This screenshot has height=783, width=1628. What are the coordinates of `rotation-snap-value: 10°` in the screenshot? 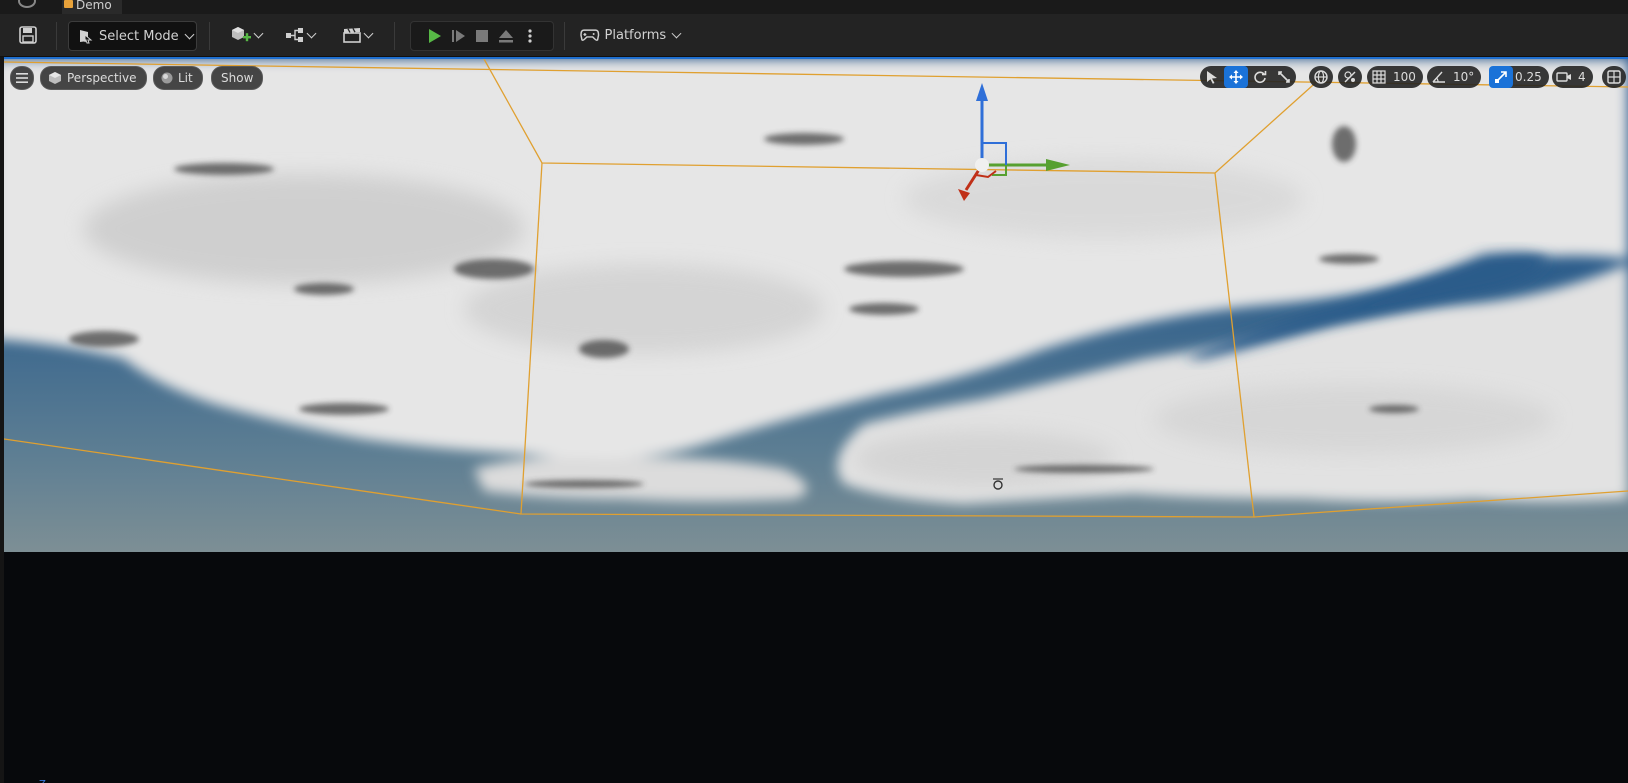 It's located at (1464, 77).